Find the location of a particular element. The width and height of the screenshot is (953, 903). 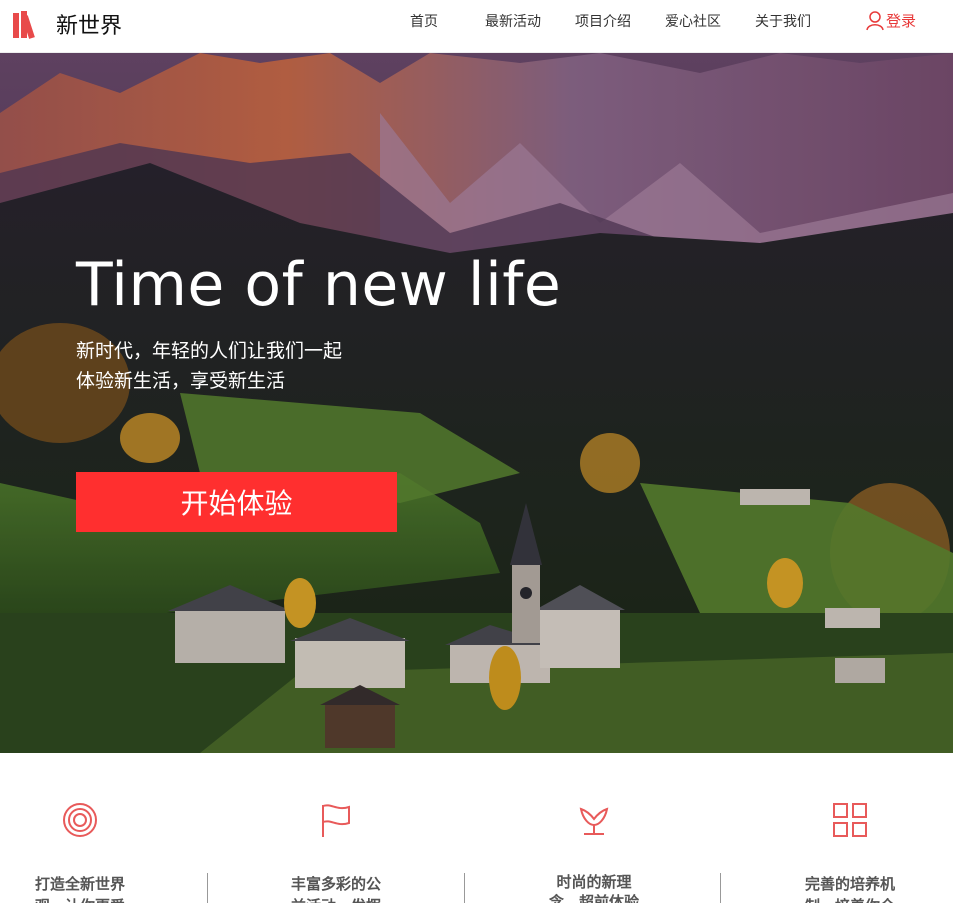

login-button: 登录 is located at coordinates (891, 20).